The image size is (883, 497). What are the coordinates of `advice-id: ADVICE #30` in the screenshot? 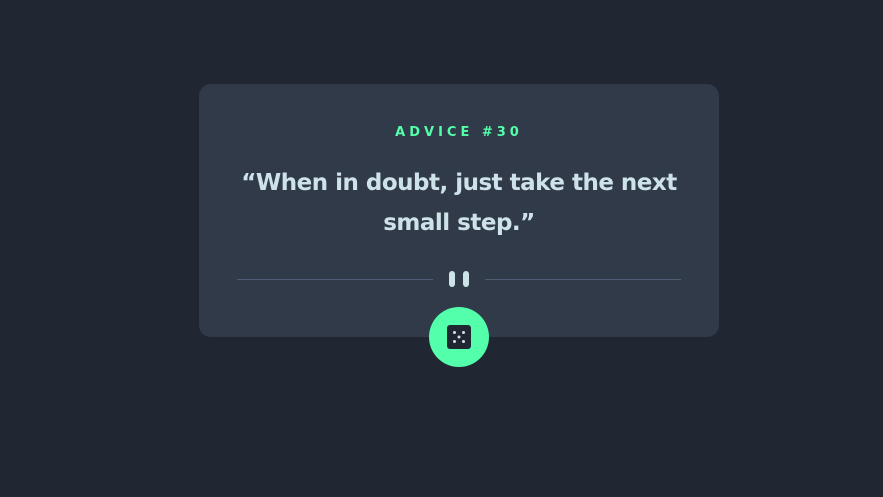 It's located at (459, 132).